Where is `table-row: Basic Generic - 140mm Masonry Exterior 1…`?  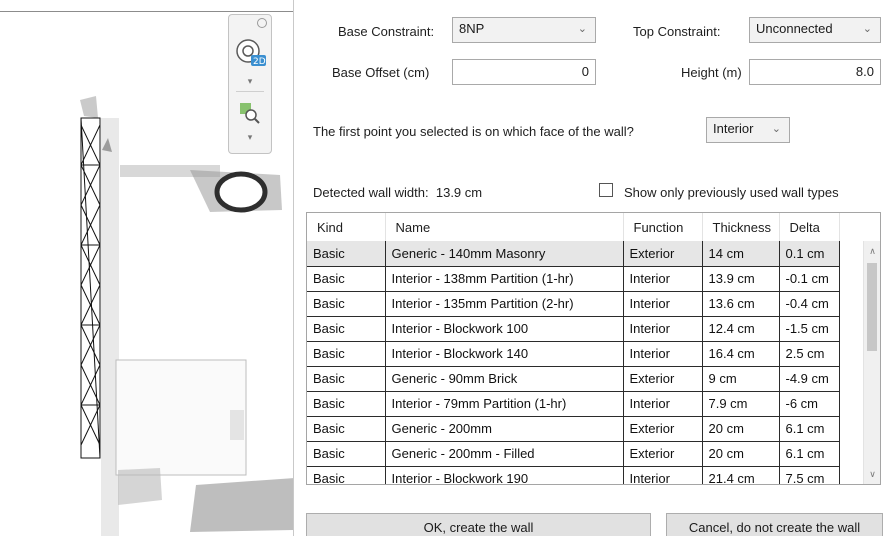
table-row: Basic Generic - 140mm Masonry Exterior 1… is located at coordinates (573, 254).